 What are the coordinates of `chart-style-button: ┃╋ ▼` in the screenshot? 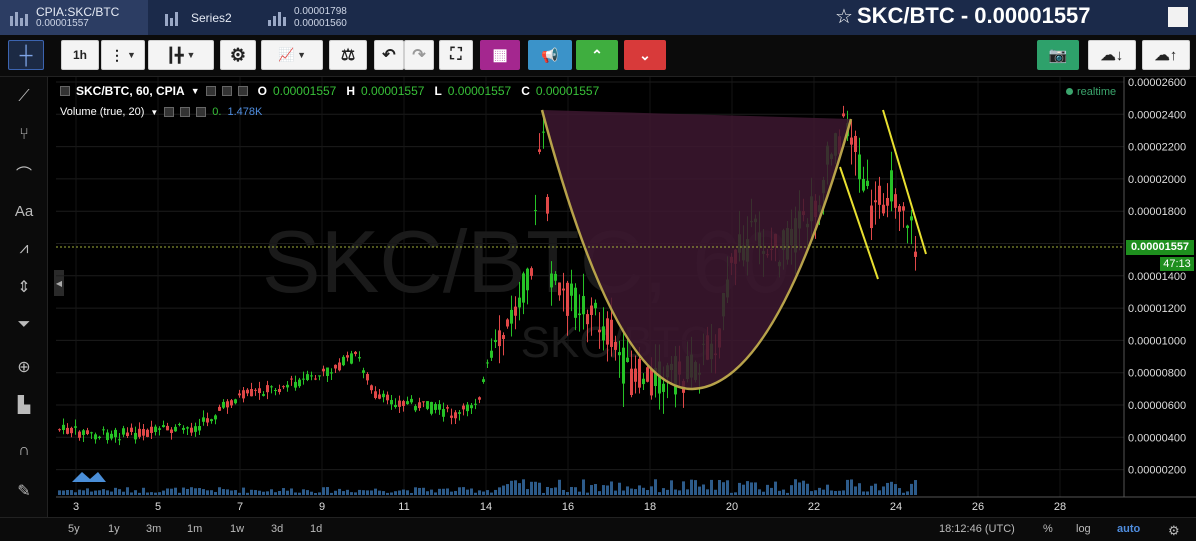 It's located at (181, 55).